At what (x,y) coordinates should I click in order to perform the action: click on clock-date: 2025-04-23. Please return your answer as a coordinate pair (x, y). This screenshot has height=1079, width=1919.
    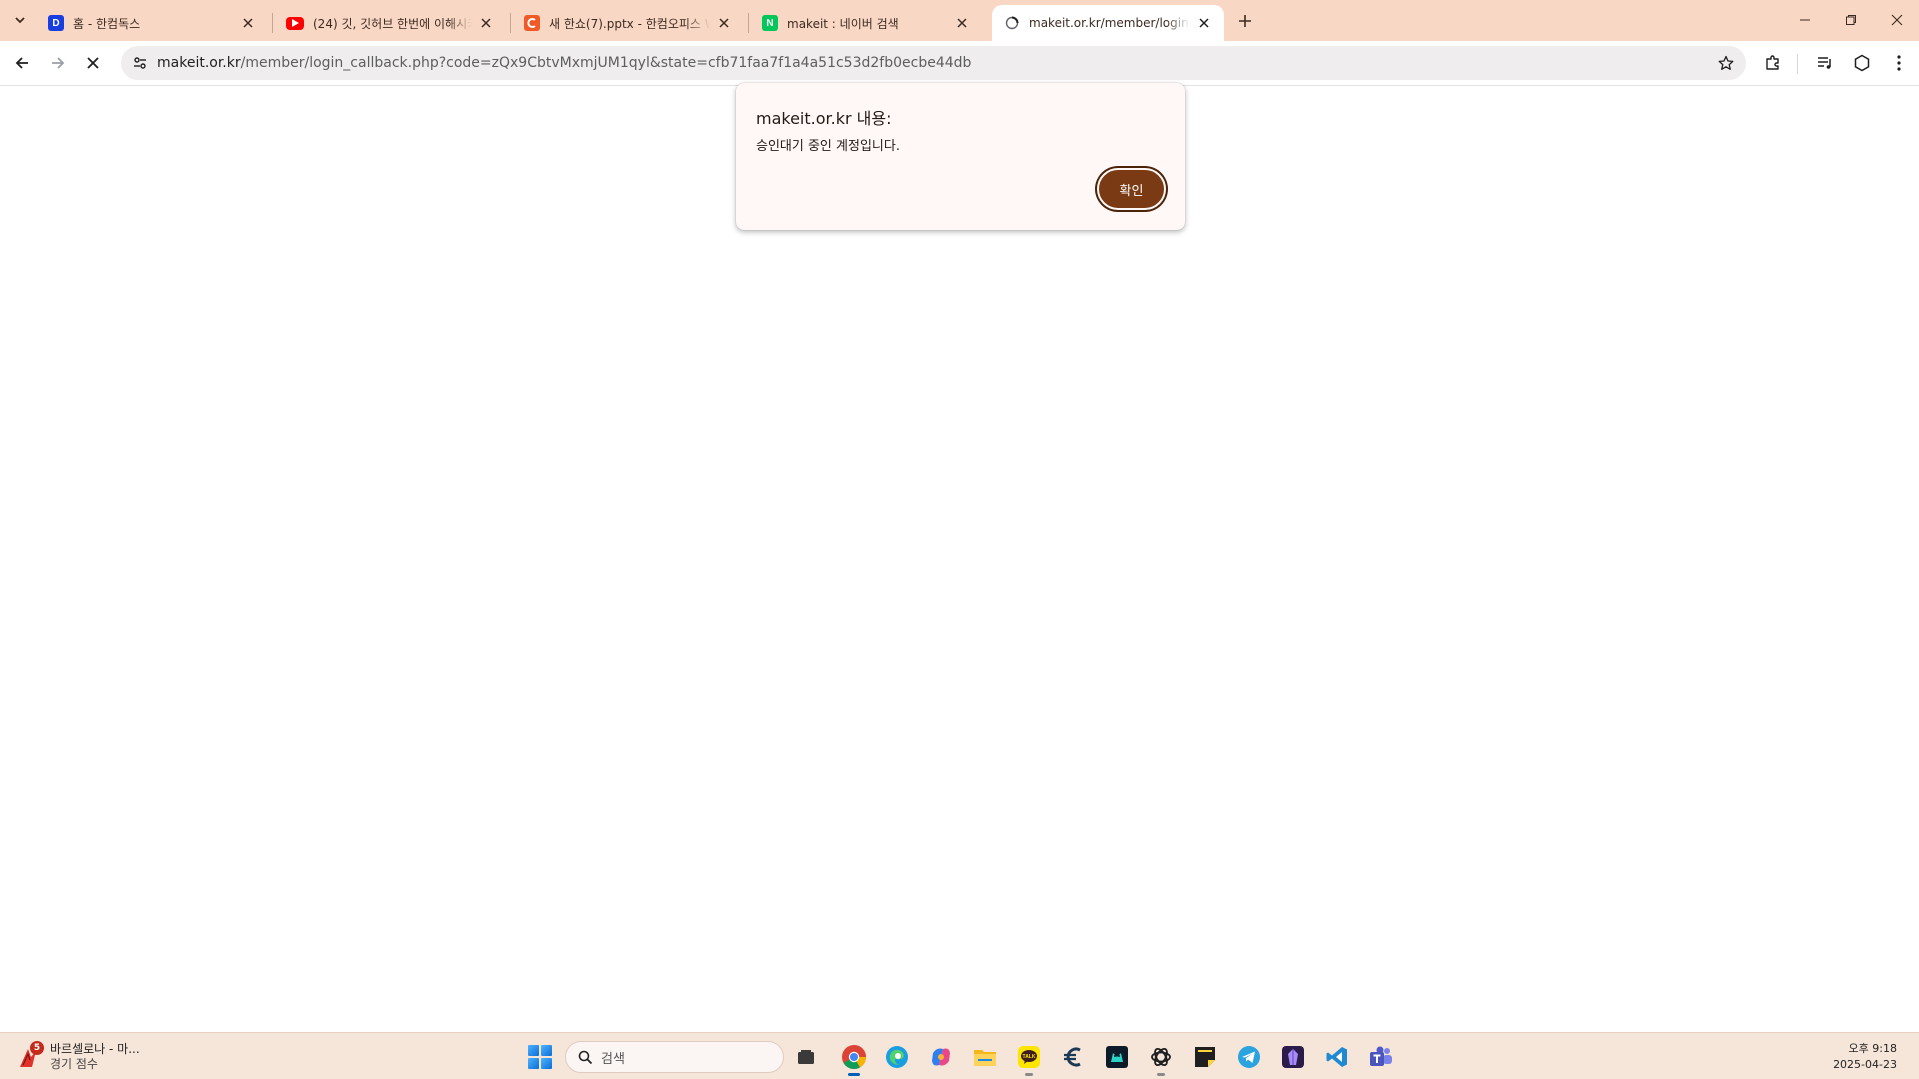
    Looking at the image, I should click on (1865, 1064).